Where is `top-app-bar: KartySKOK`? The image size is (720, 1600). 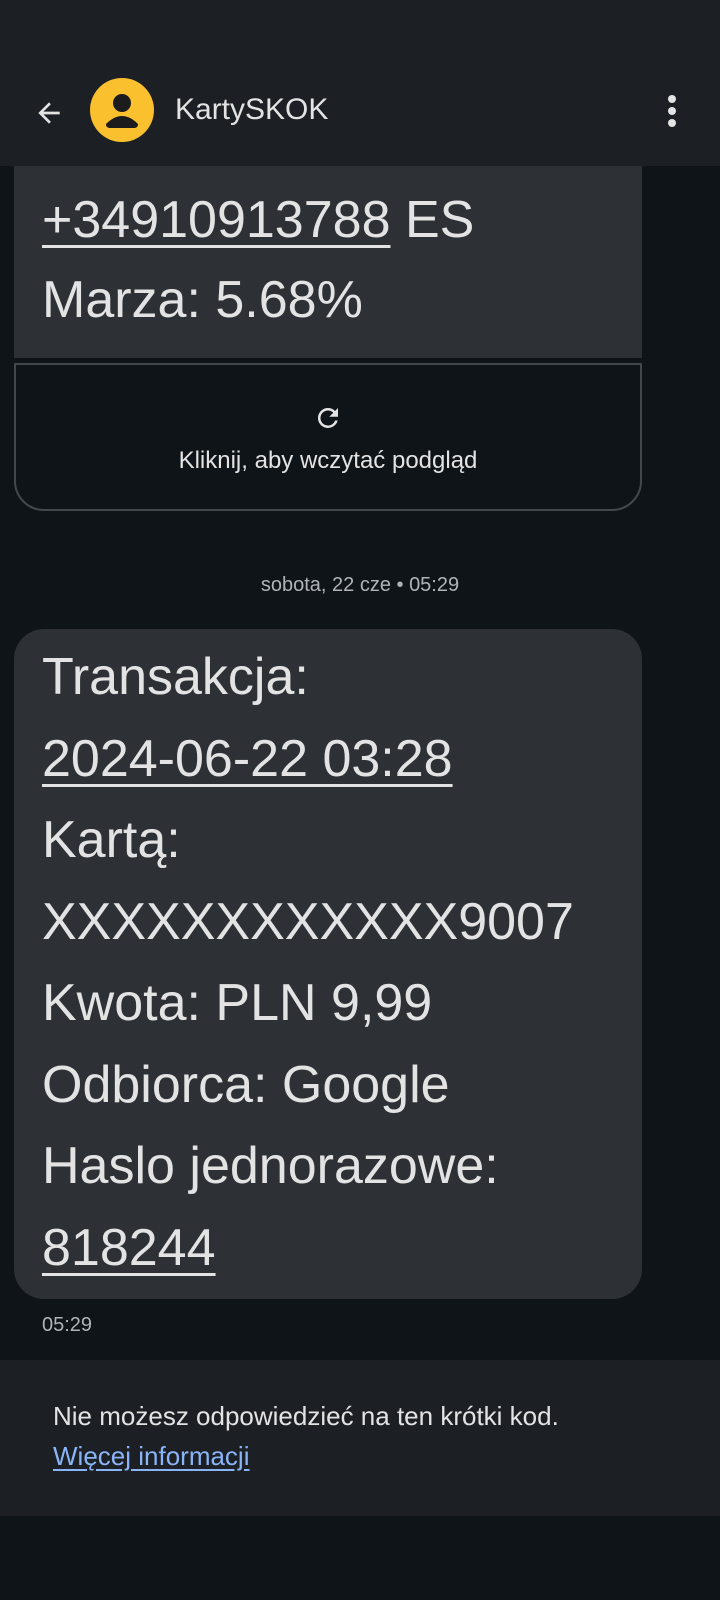 top-app-bar: KartySKOK is located at coordinates (360, 113).